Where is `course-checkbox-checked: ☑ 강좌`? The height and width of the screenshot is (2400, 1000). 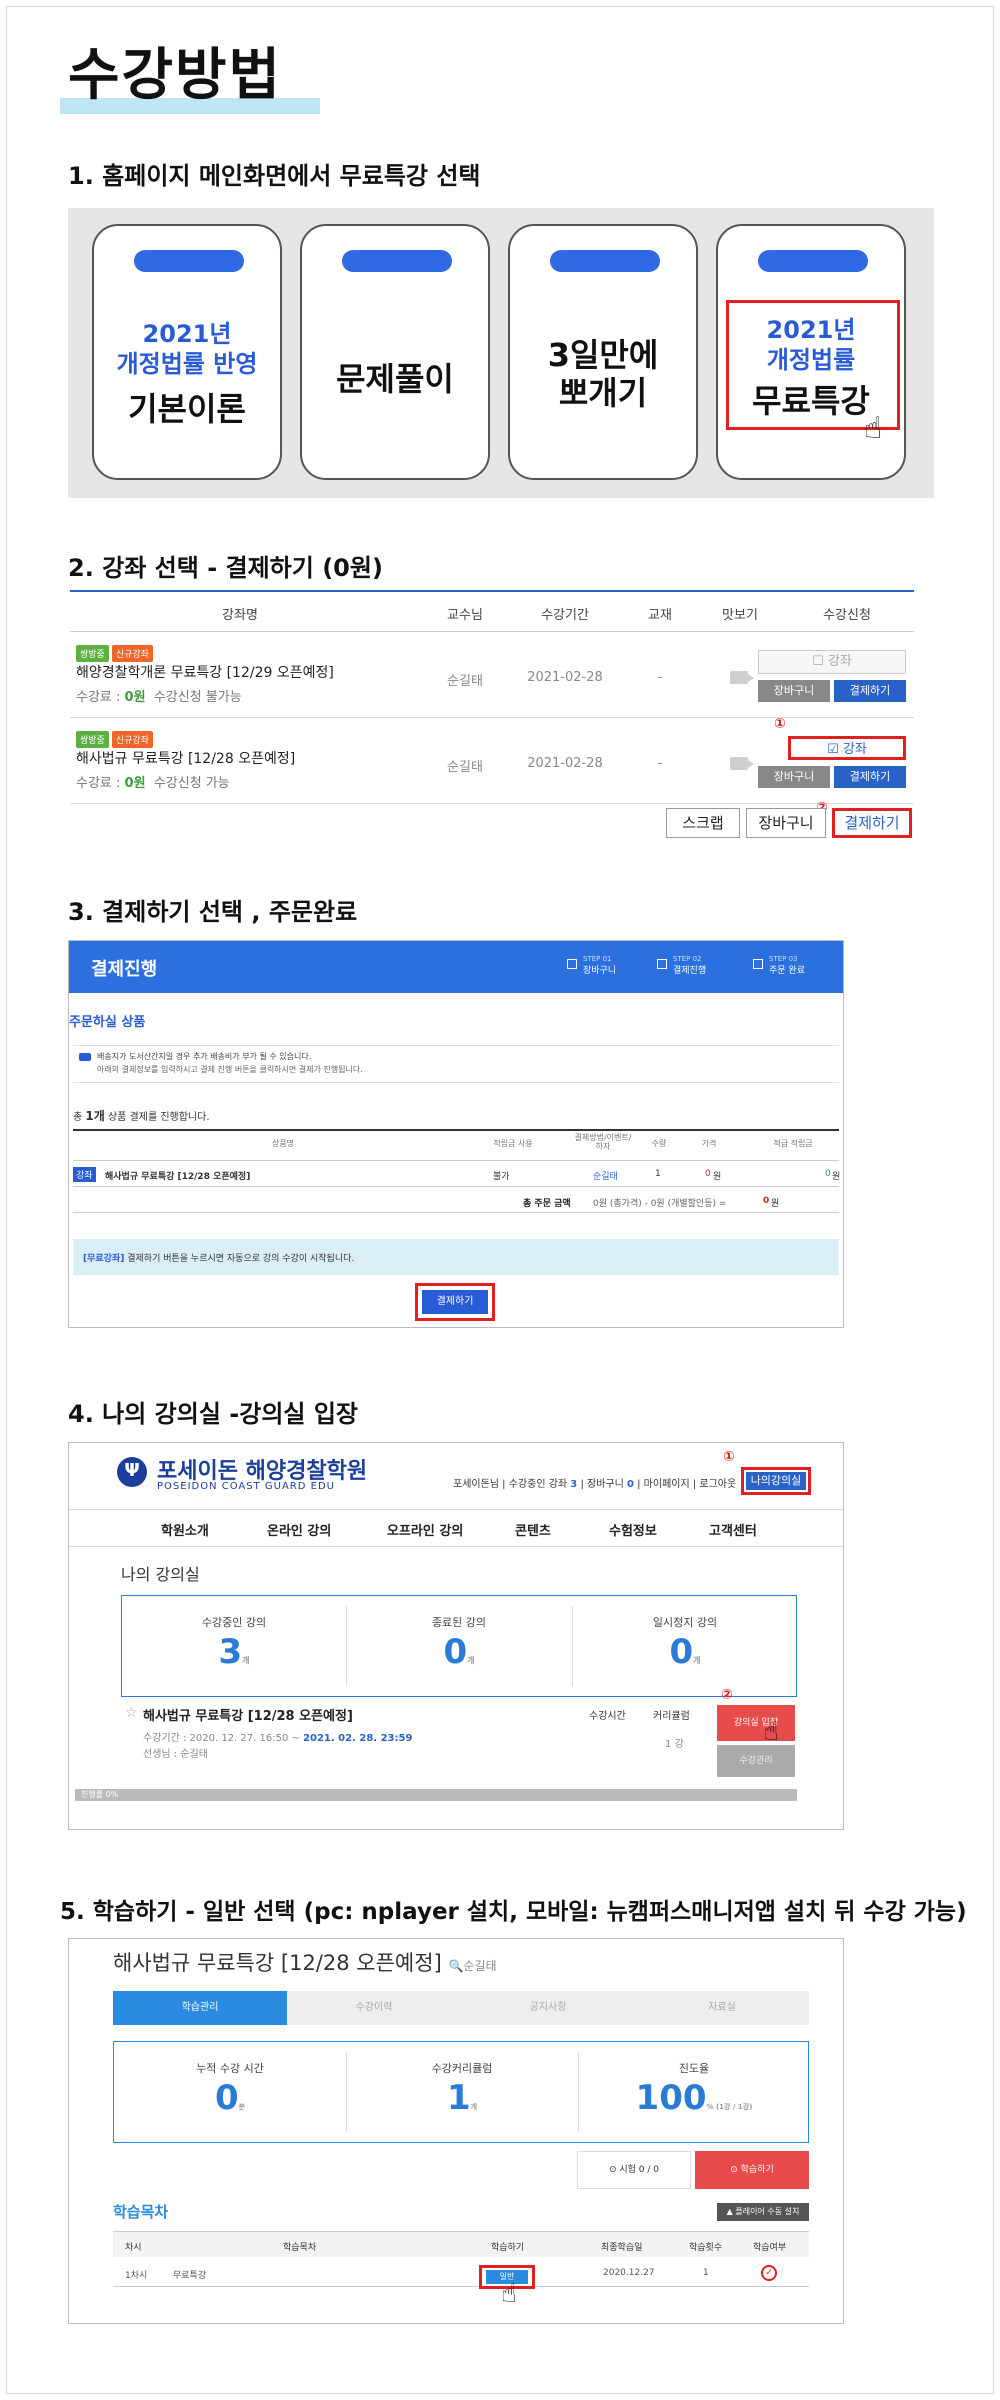
course-checkbox-checked: ☑ 강좌 is located at coordinates (847, 748).